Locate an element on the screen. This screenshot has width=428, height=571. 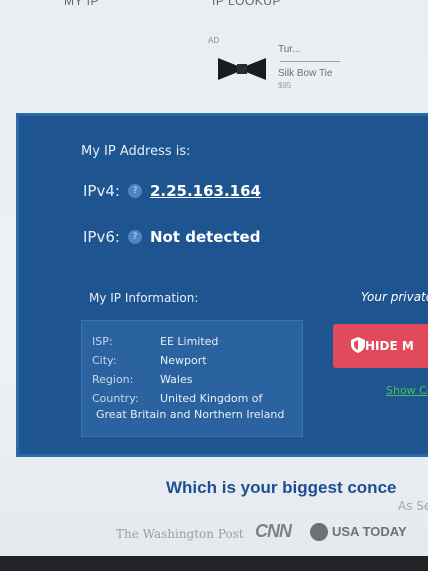
hide-button-label: HIDE M is located at coordinates (389, 346).